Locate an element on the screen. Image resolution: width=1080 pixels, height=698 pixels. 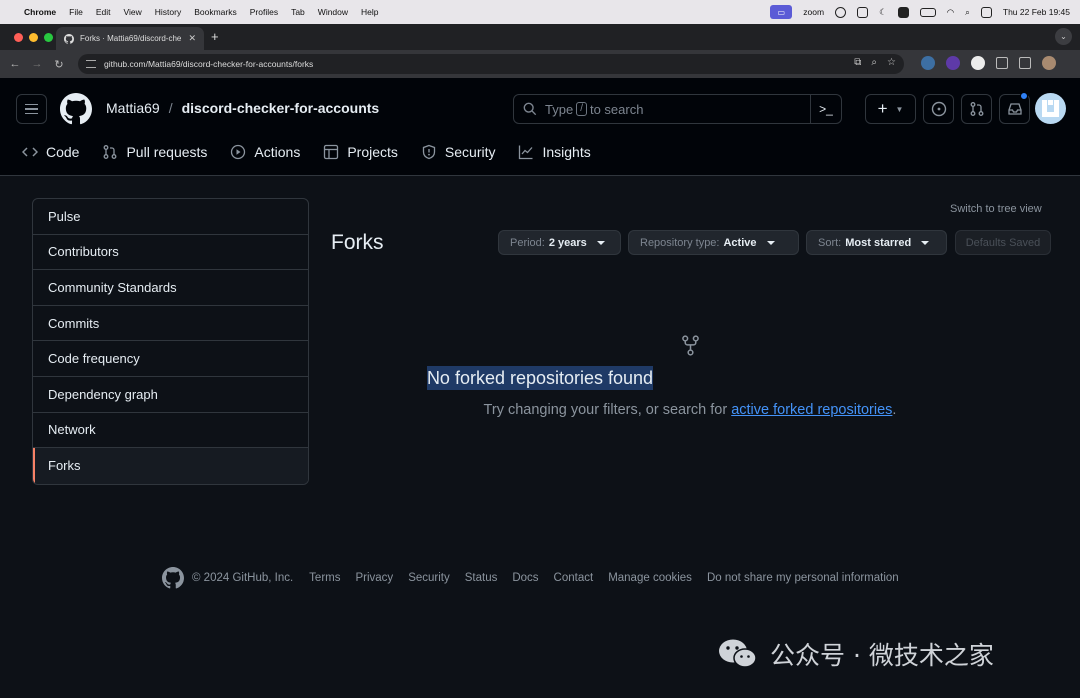
github-logo-icon is located at coordinates (76, 109).